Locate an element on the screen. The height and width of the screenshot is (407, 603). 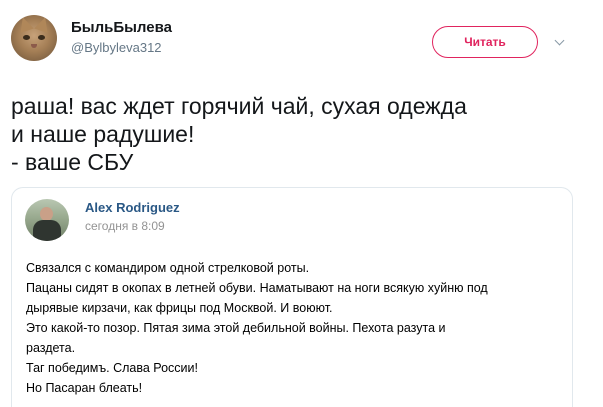
author-handle: @Bylbyleva312 is located at coordinates (116, 47).